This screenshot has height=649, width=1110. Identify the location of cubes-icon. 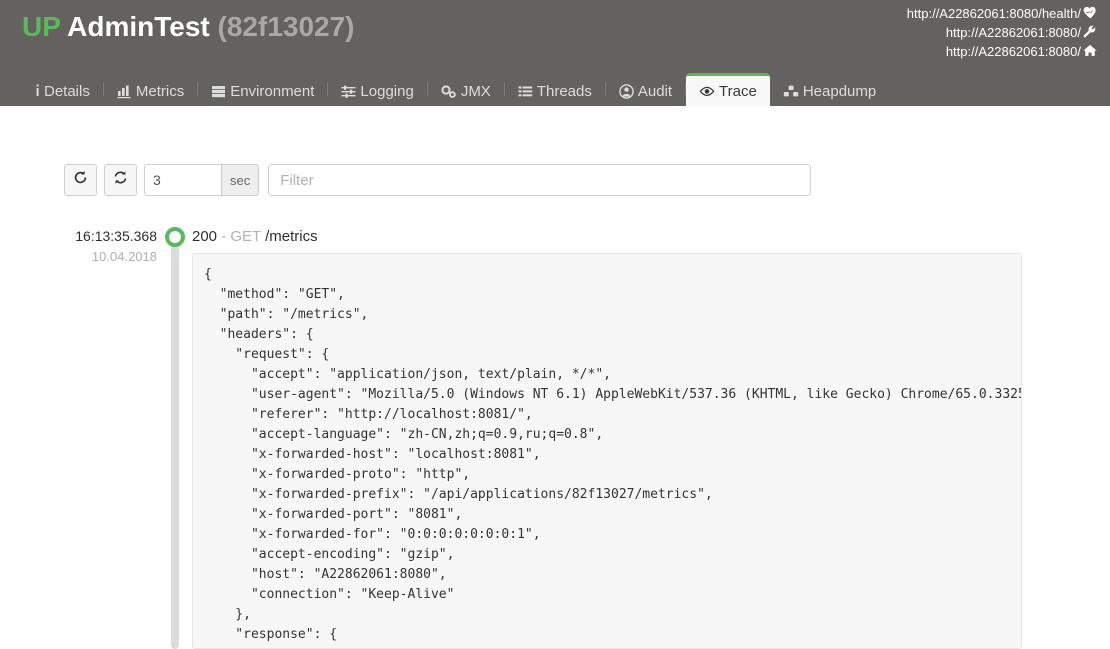
(791, 91).